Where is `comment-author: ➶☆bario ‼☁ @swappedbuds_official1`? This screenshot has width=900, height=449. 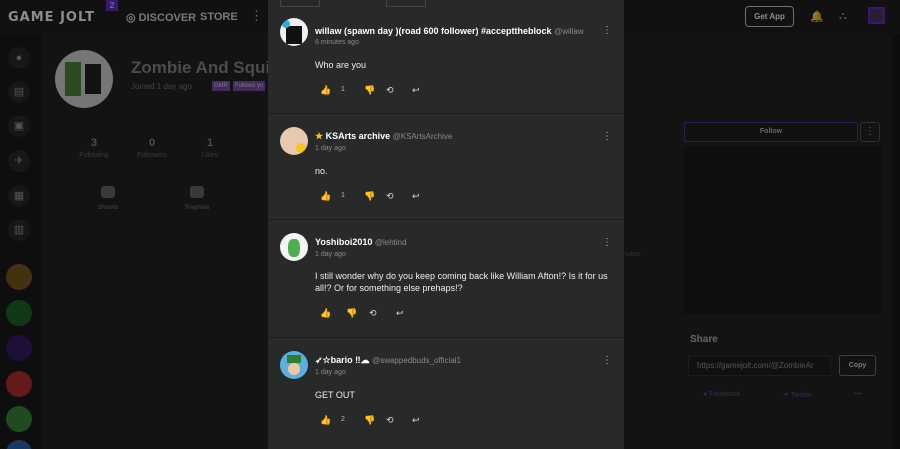
comment-author: ➶☆bario ‼☁ @swappedbuds_official1 is located at coordinates (388, 360).